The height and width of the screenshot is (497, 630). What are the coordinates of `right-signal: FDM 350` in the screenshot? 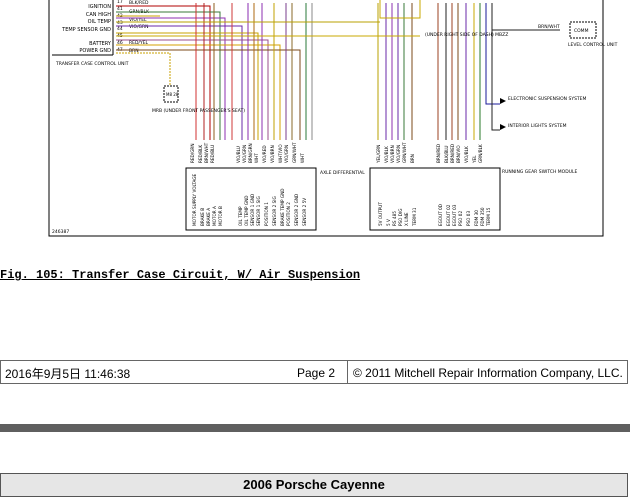 It's located at (482, 216).